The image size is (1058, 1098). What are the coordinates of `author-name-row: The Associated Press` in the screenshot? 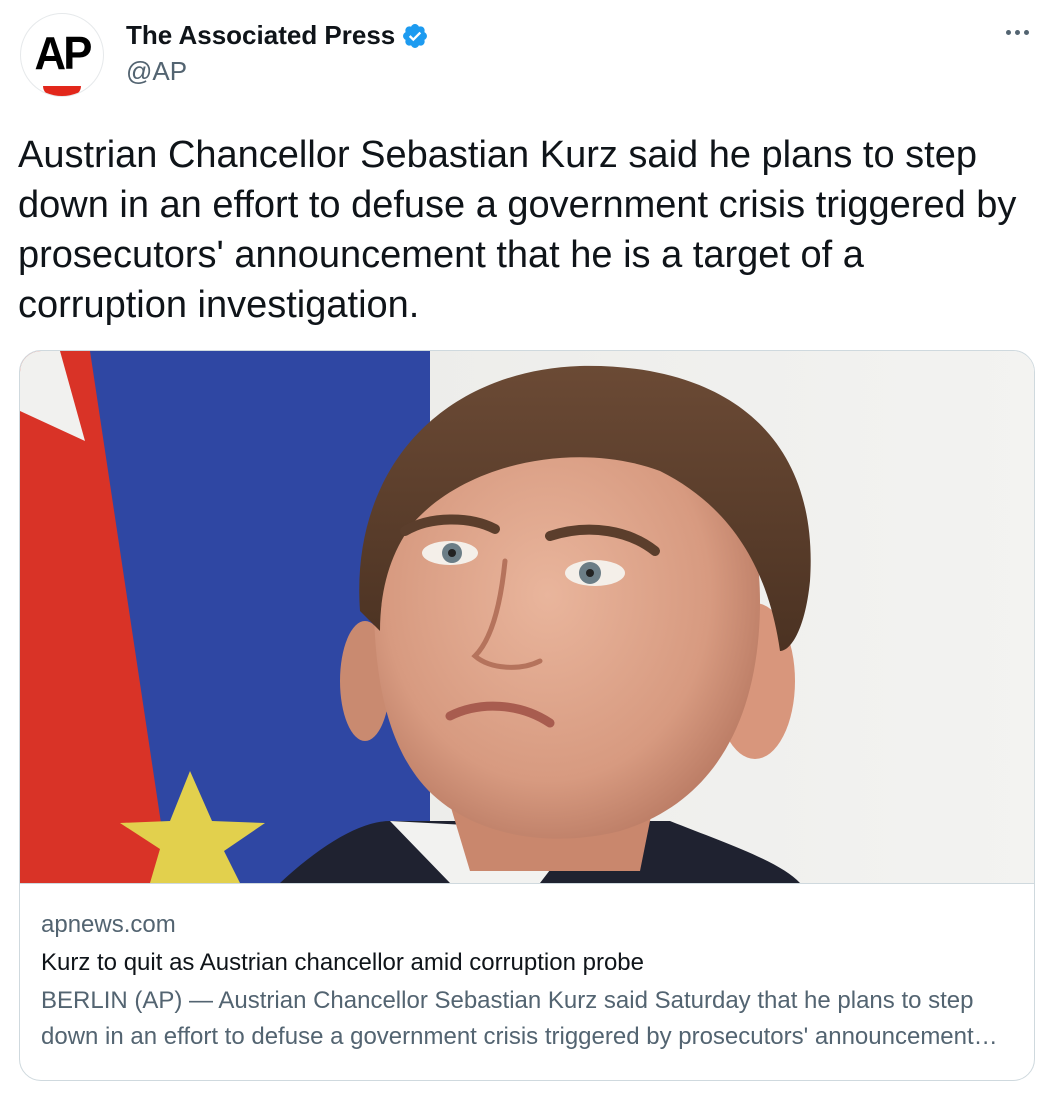 It's located at (277, 35).